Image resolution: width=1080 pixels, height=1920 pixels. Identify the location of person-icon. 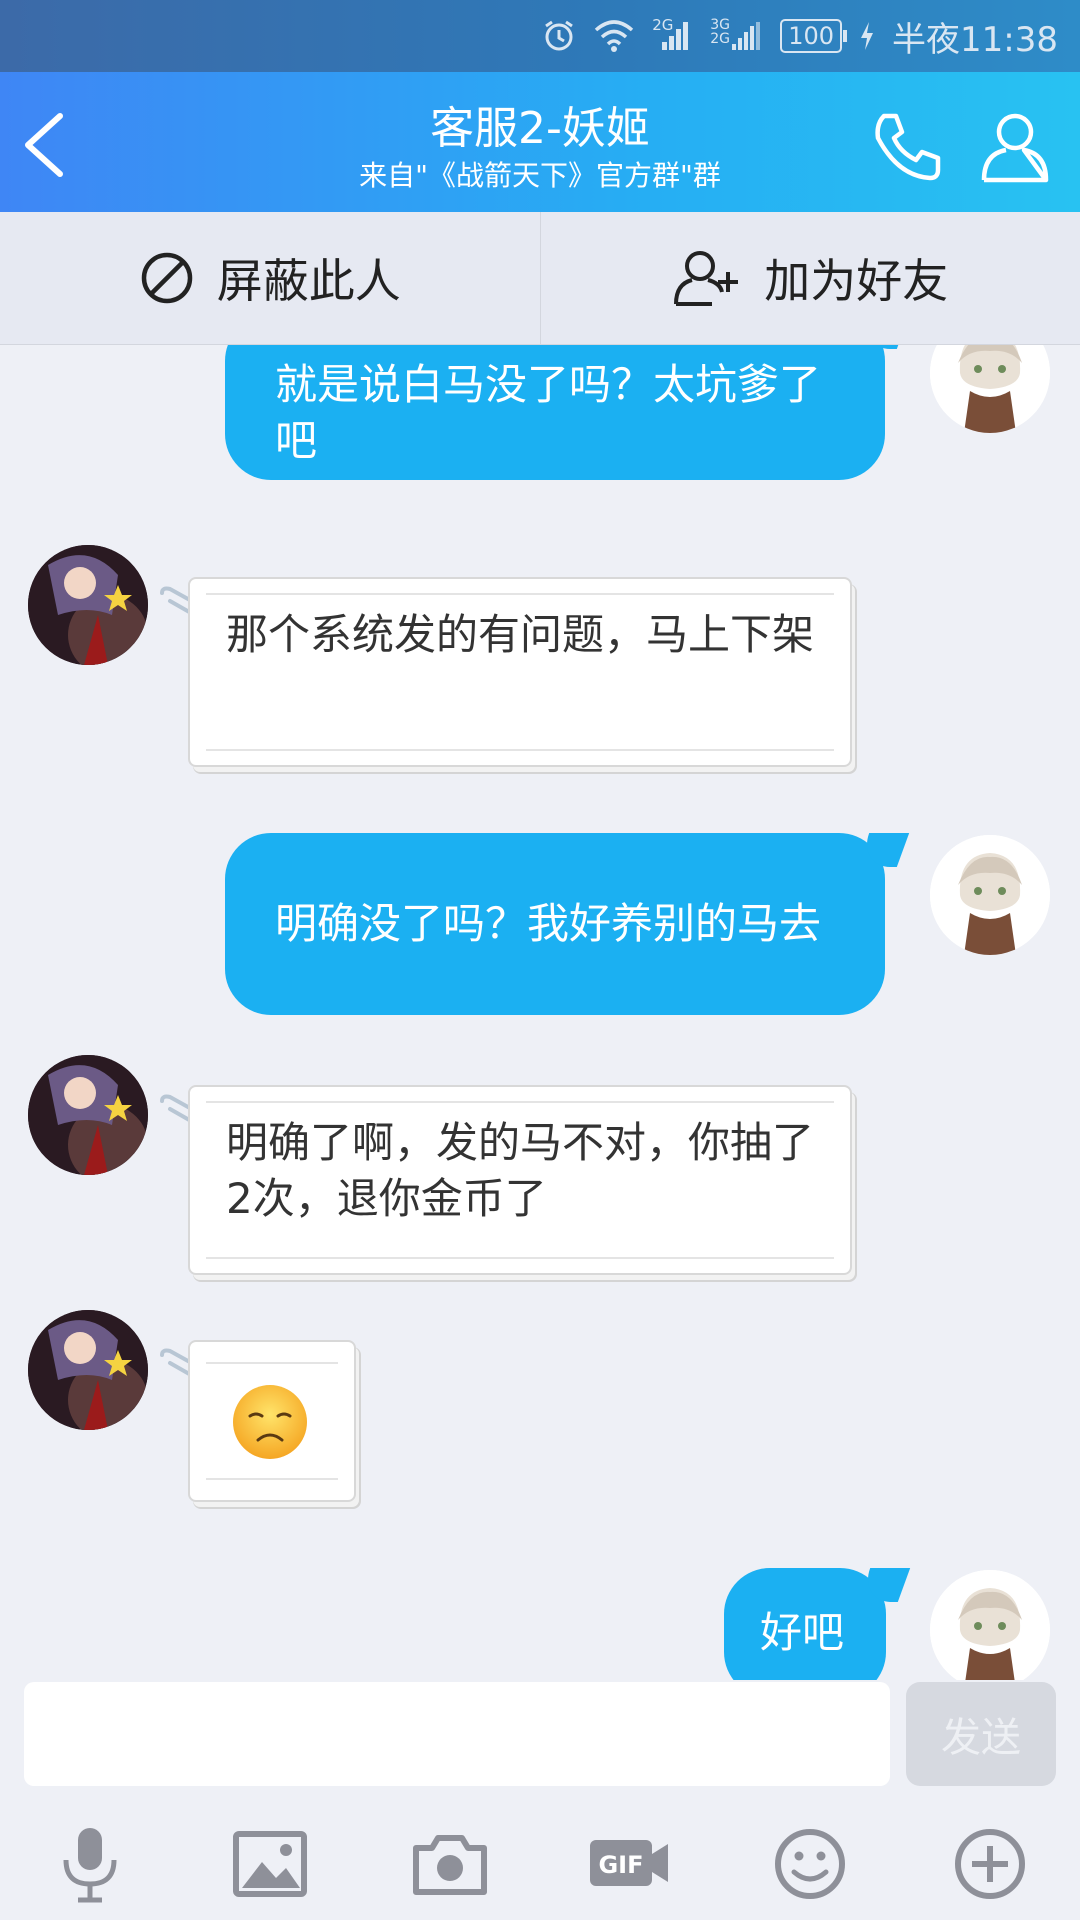
(1015, 148).